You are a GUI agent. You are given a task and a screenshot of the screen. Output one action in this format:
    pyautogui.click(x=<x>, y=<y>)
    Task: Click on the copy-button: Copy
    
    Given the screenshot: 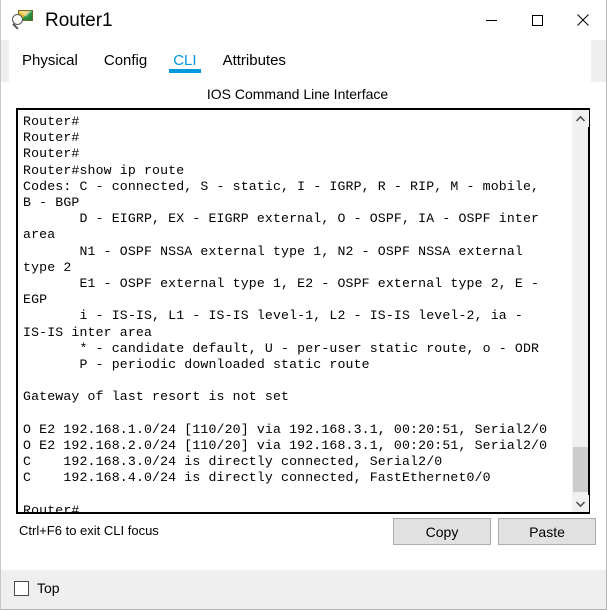 What is the action you would take?
    pyautogui.click(x=442, y=531)
    